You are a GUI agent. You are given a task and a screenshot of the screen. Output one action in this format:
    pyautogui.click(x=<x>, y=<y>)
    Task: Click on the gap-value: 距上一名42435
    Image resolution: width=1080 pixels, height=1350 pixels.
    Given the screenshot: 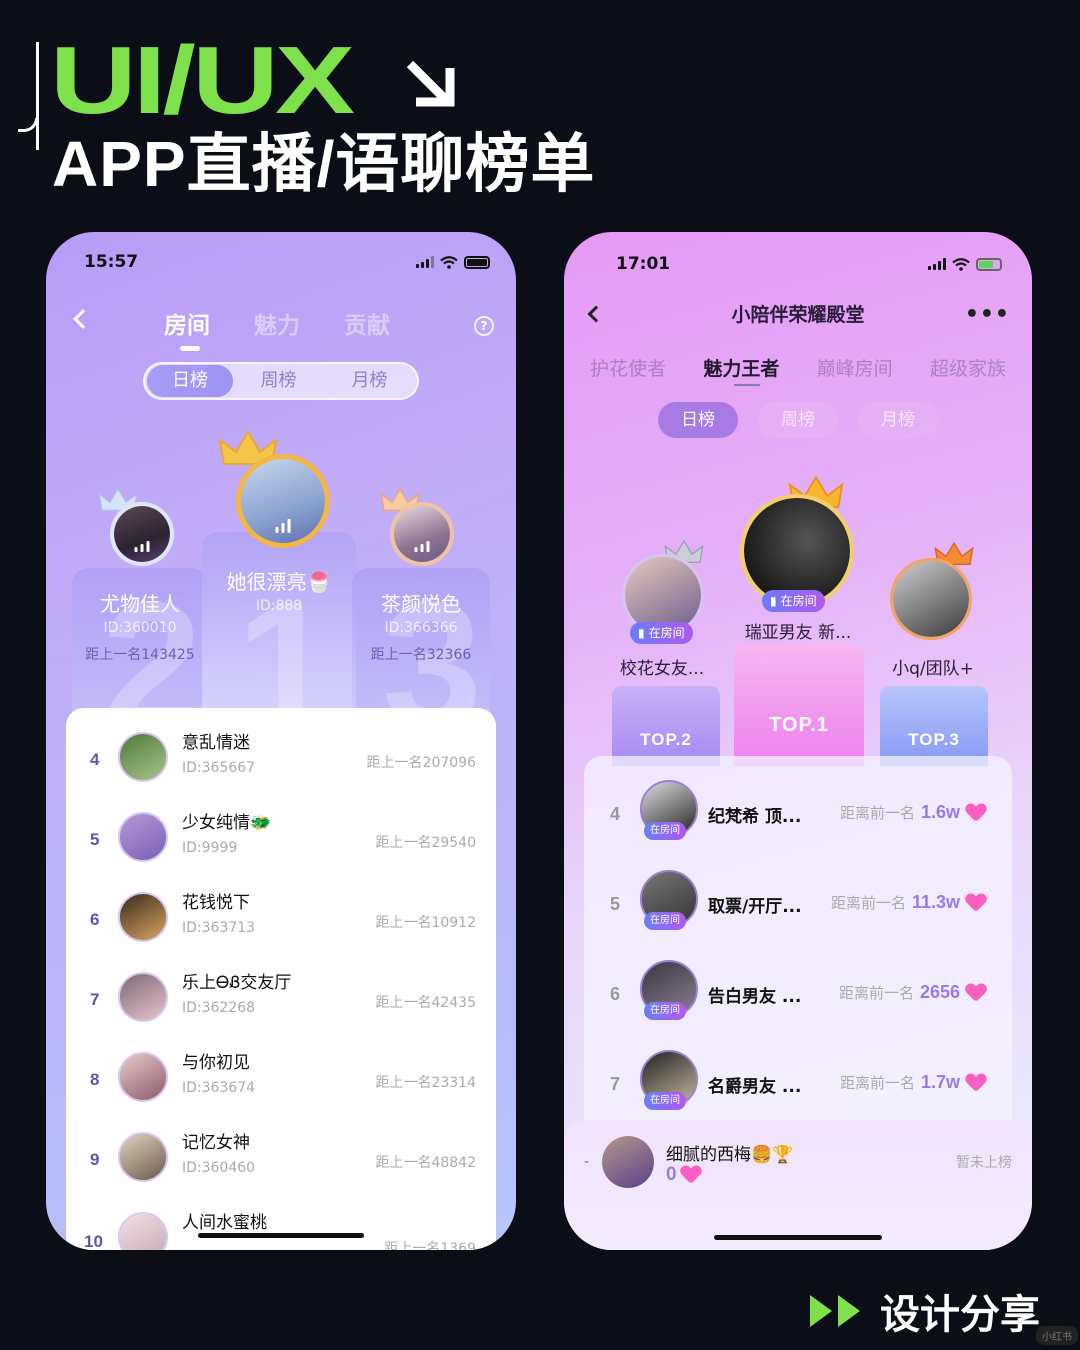 What is the action you would take?
    pyautogui.click(x=425, y=1003)
    